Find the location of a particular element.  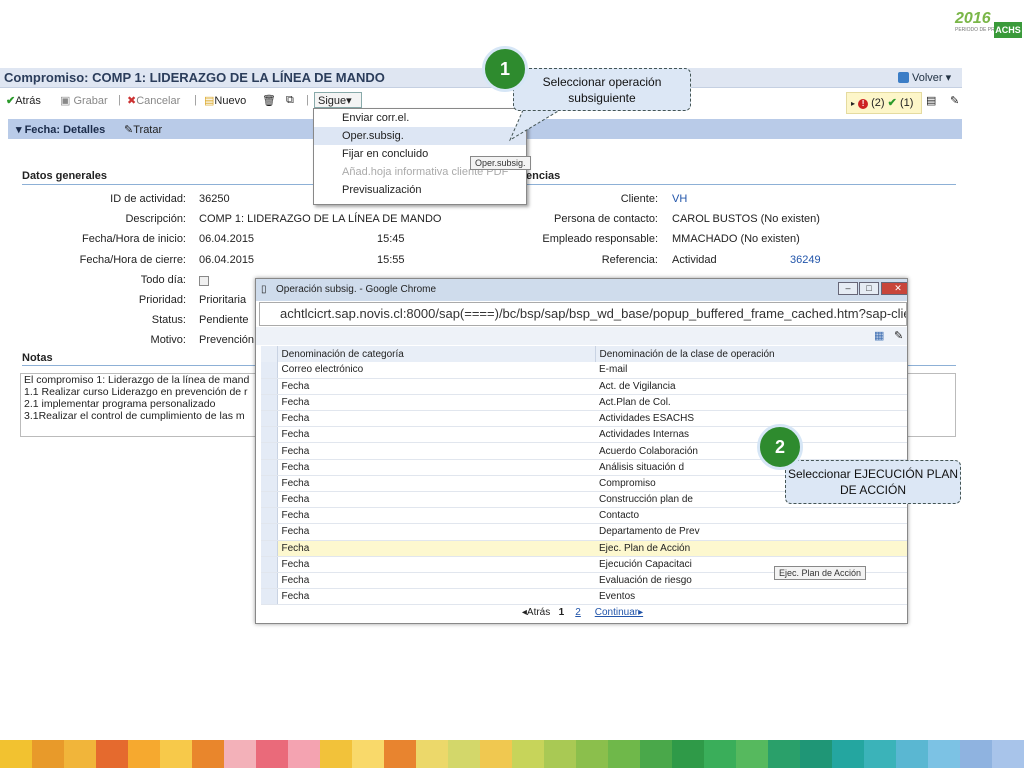

column-header-operation: Denominación de la clase de operación is located at coordinates (751, 354).